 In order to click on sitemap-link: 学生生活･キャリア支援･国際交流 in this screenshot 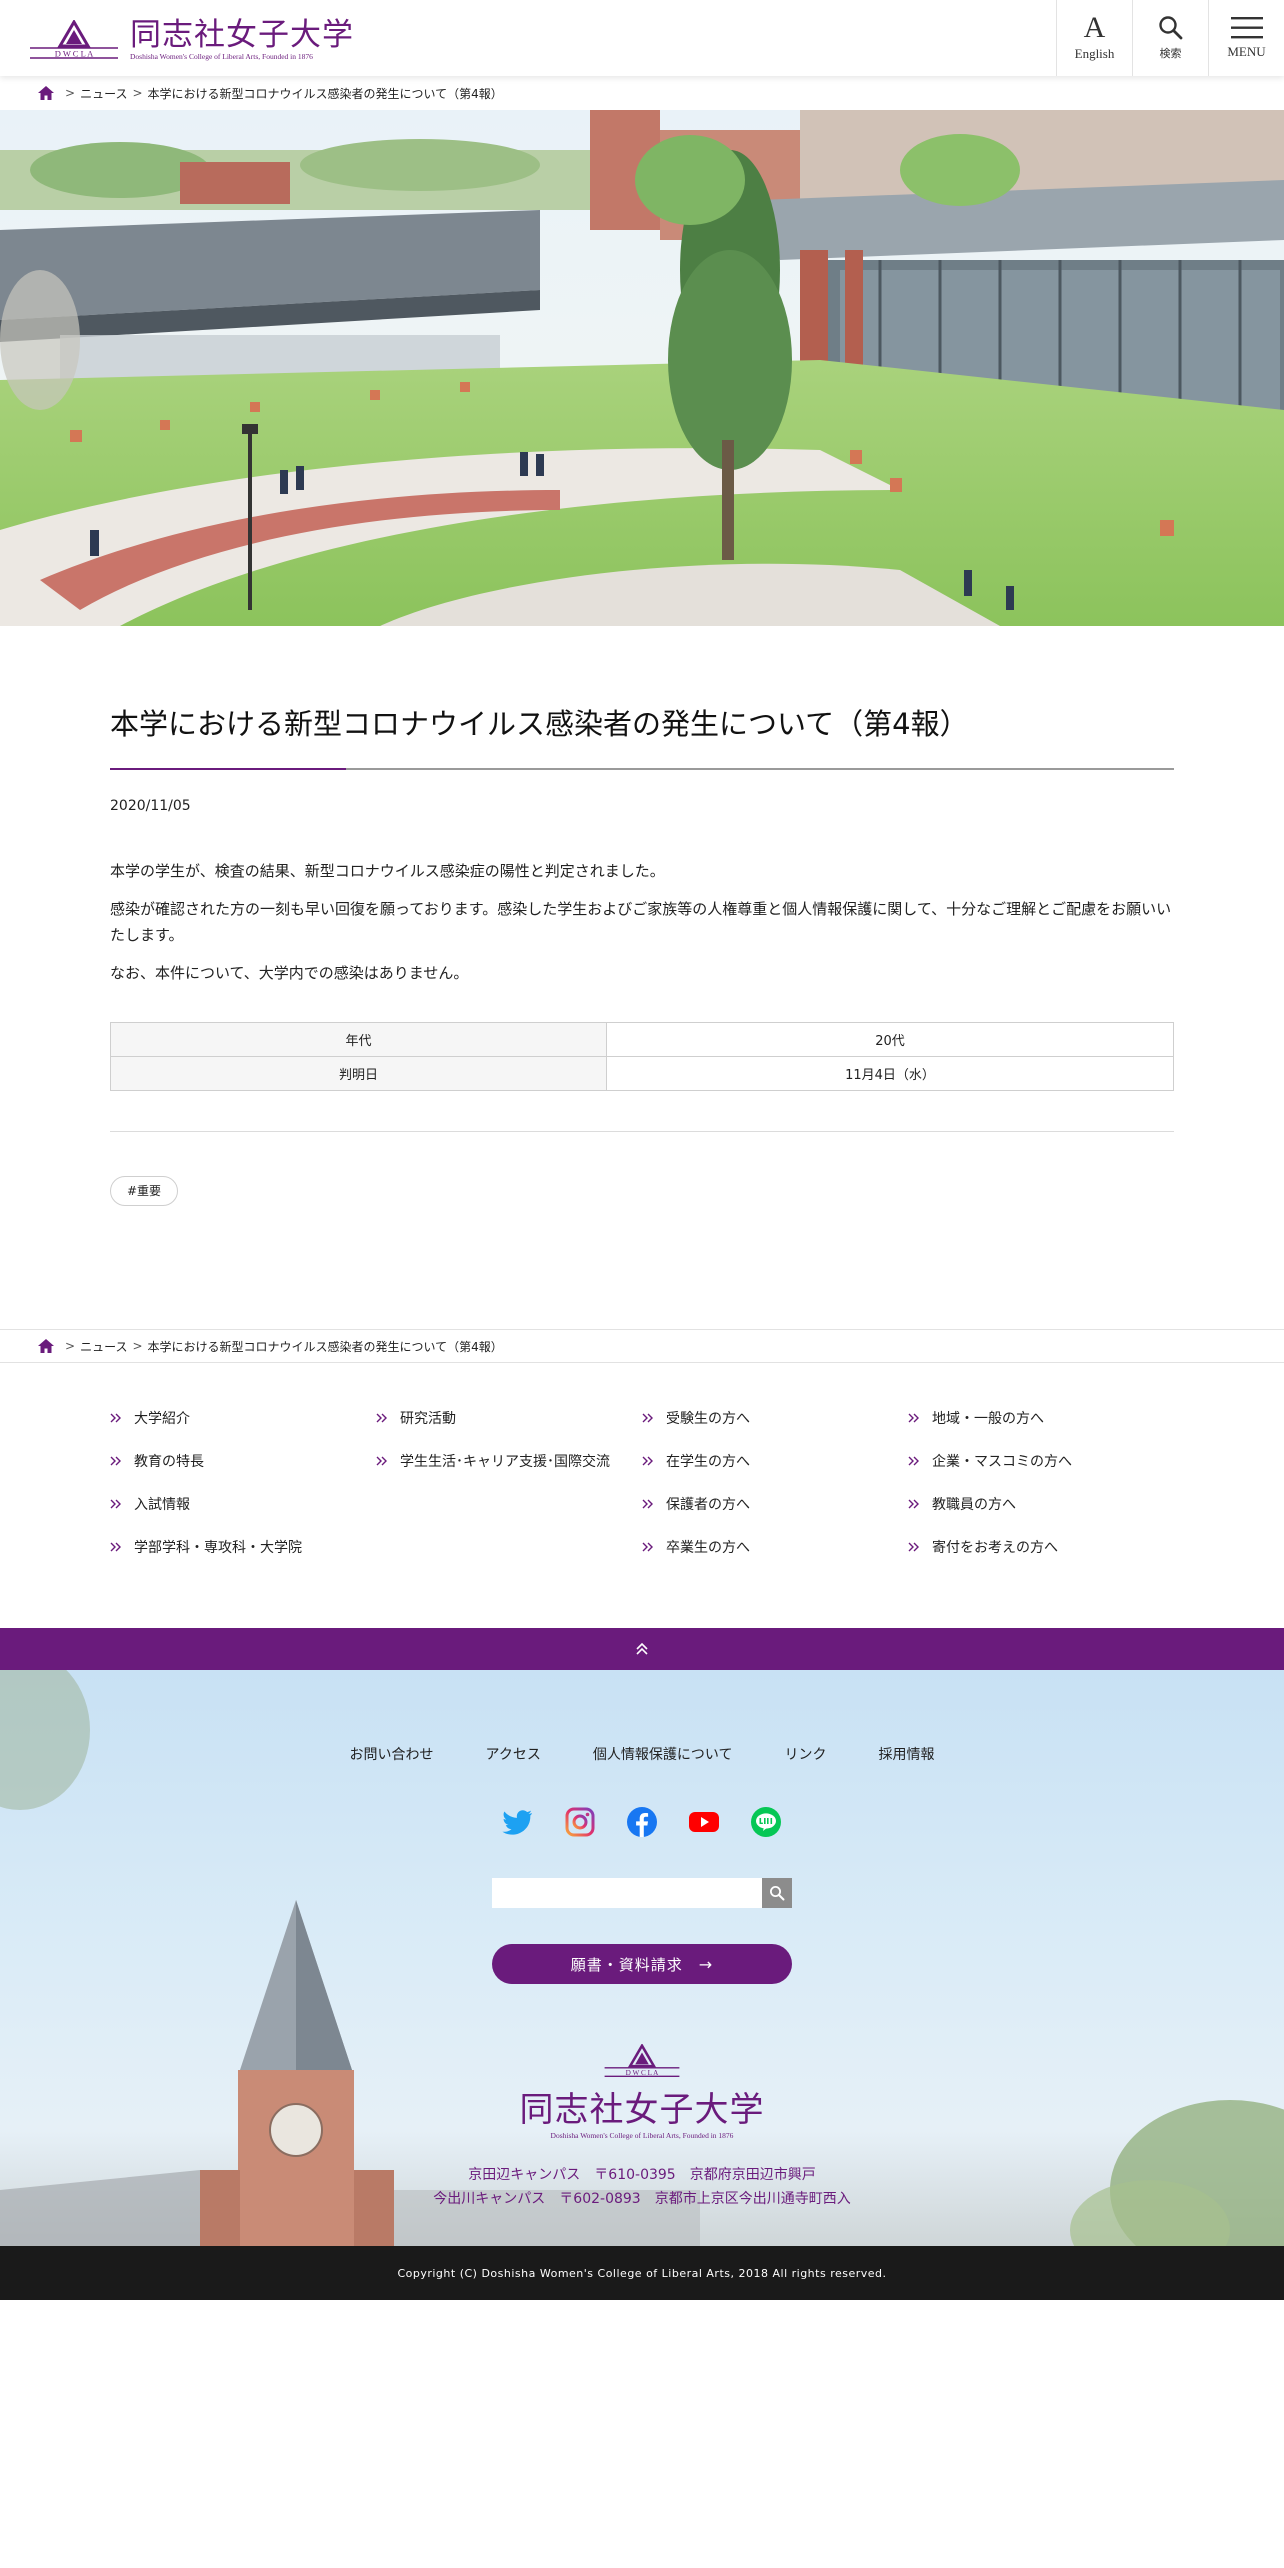, I will do `click(509, 1461)`.